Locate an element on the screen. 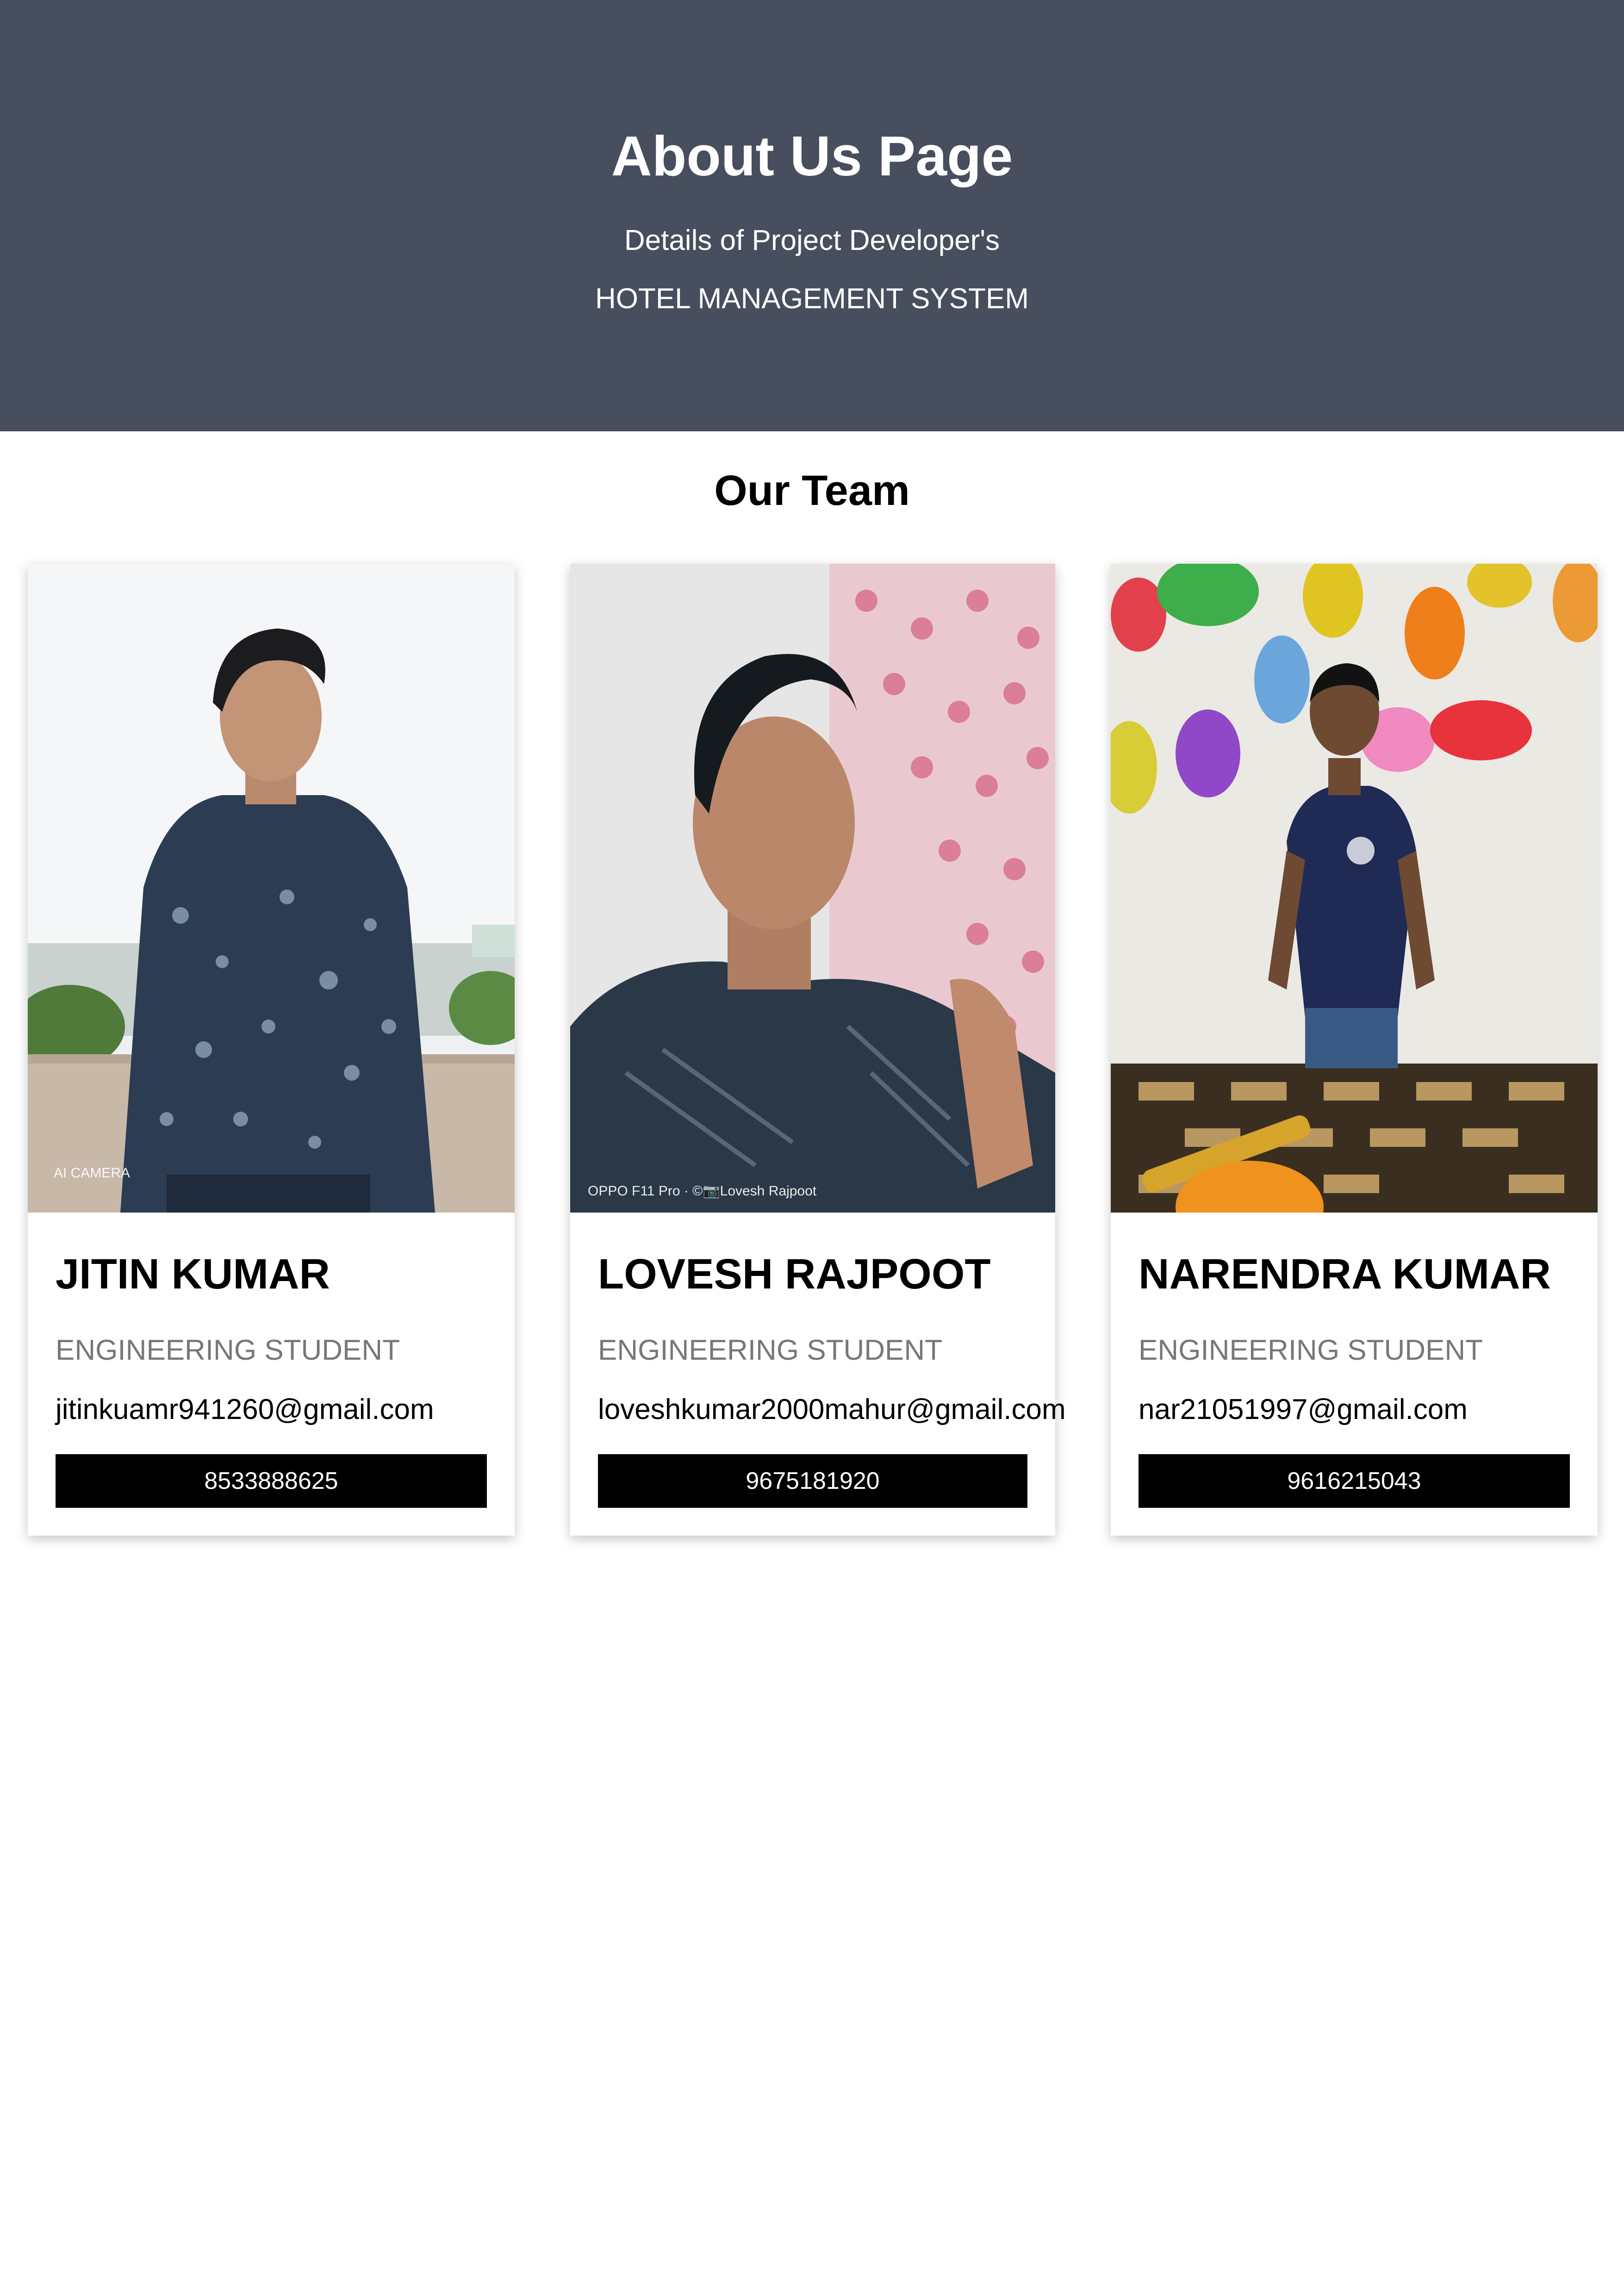  photo-watermark: OPPO F11 Pro · ©📷Lovesh Rajpoot is located at coordinates (702, 1191).